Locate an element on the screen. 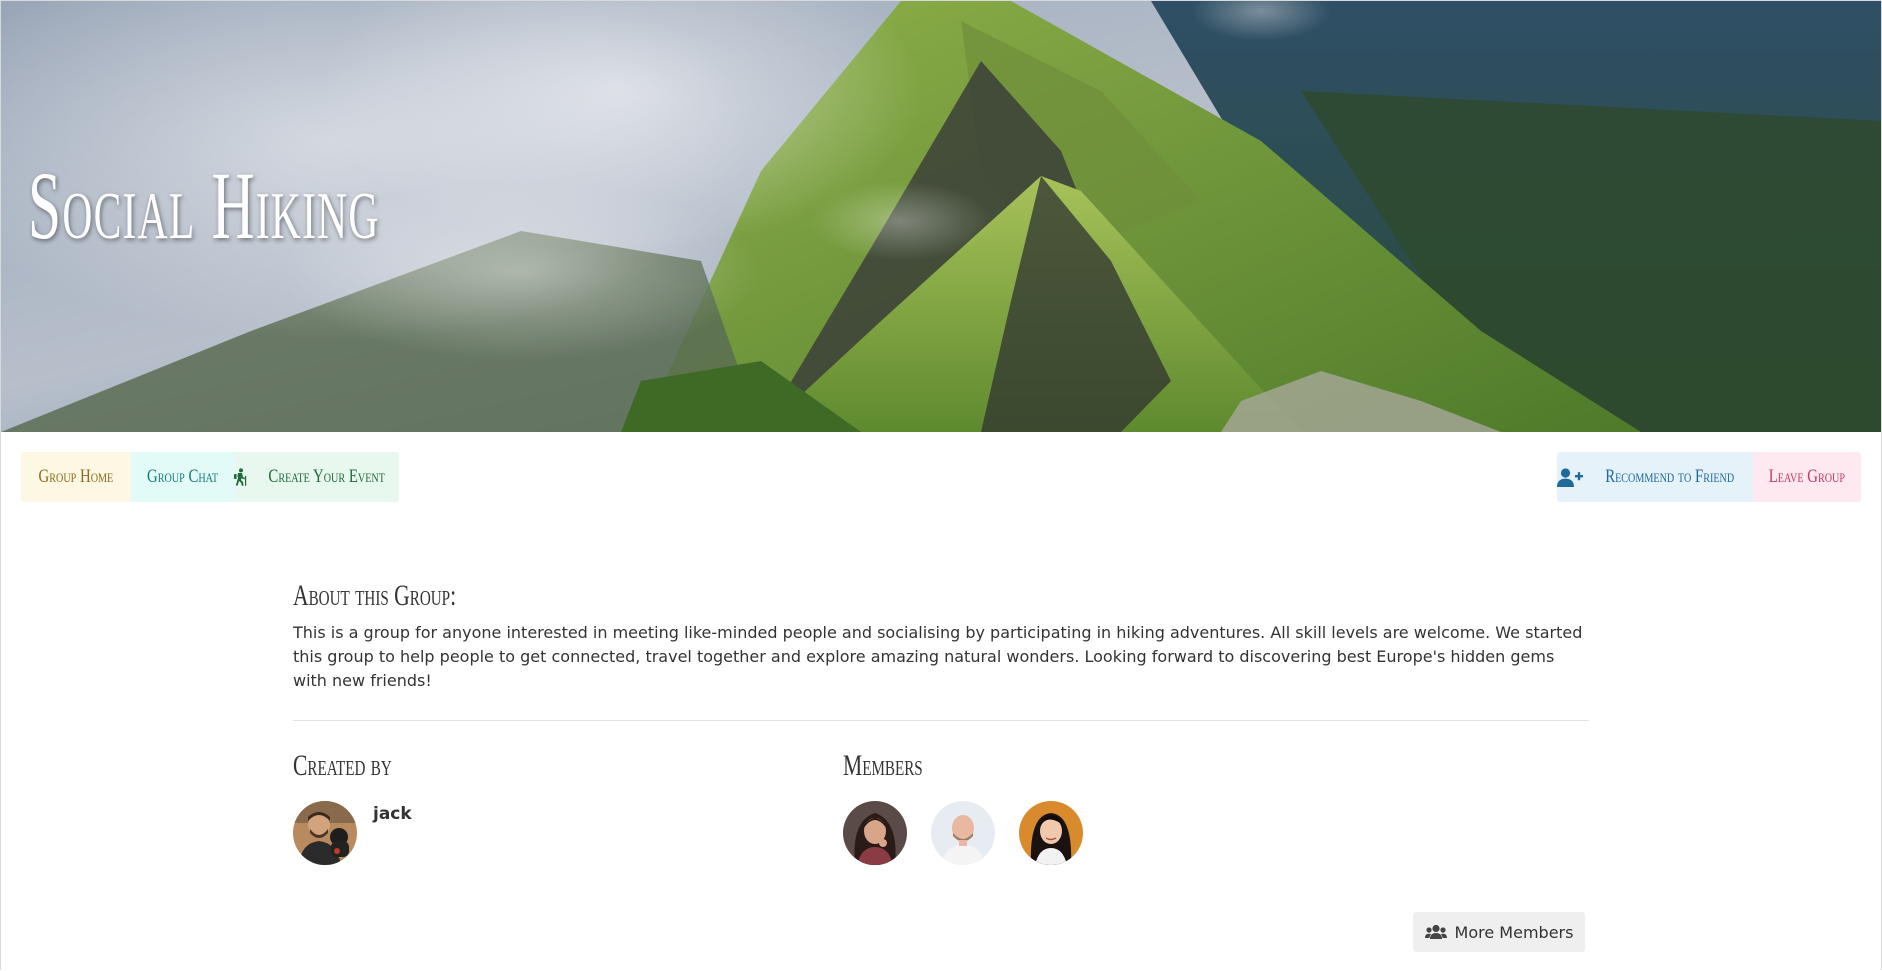 This screenshot has width=1882, height=971. creator-name: jack is located at coordinates (392, 834).